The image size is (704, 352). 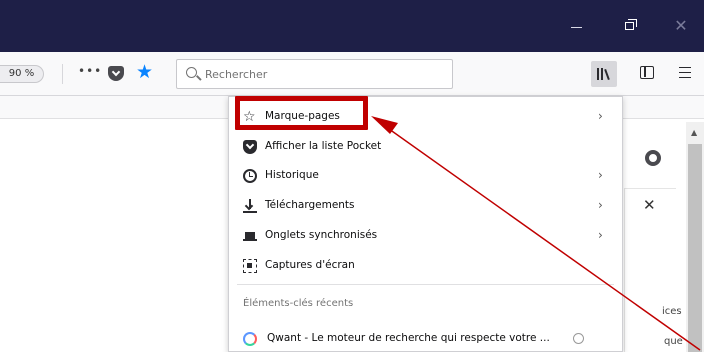 I want to click on search-icon, so click(x=191, y=72).